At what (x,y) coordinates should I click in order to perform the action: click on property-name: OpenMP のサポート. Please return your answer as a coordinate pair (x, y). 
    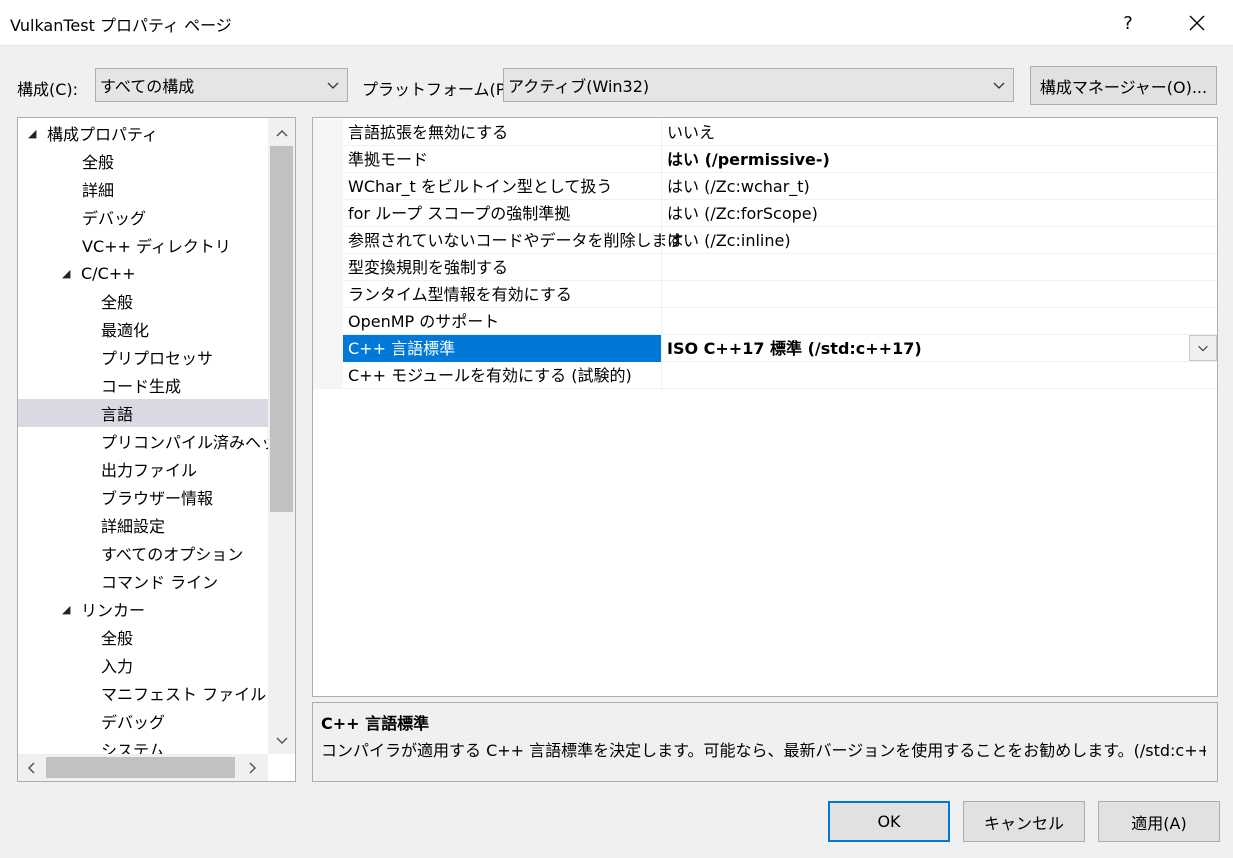
    Looking at the image, I should click on (424, 321).